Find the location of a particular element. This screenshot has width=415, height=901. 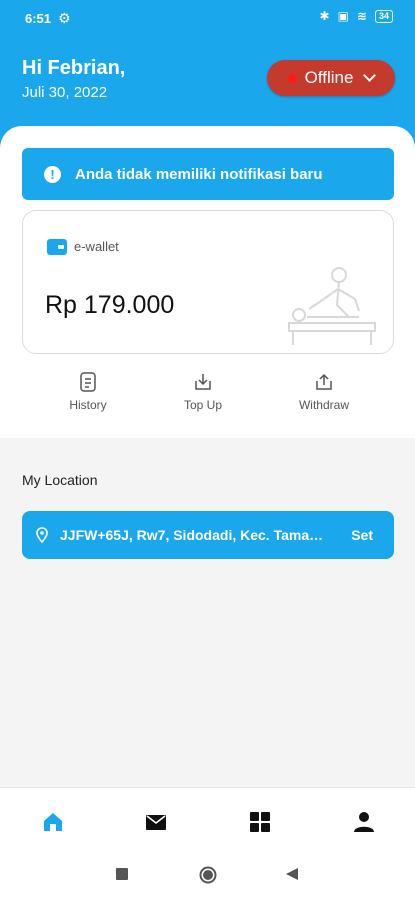

alarm-icon: ▣ is located at coordinates (343, 16).